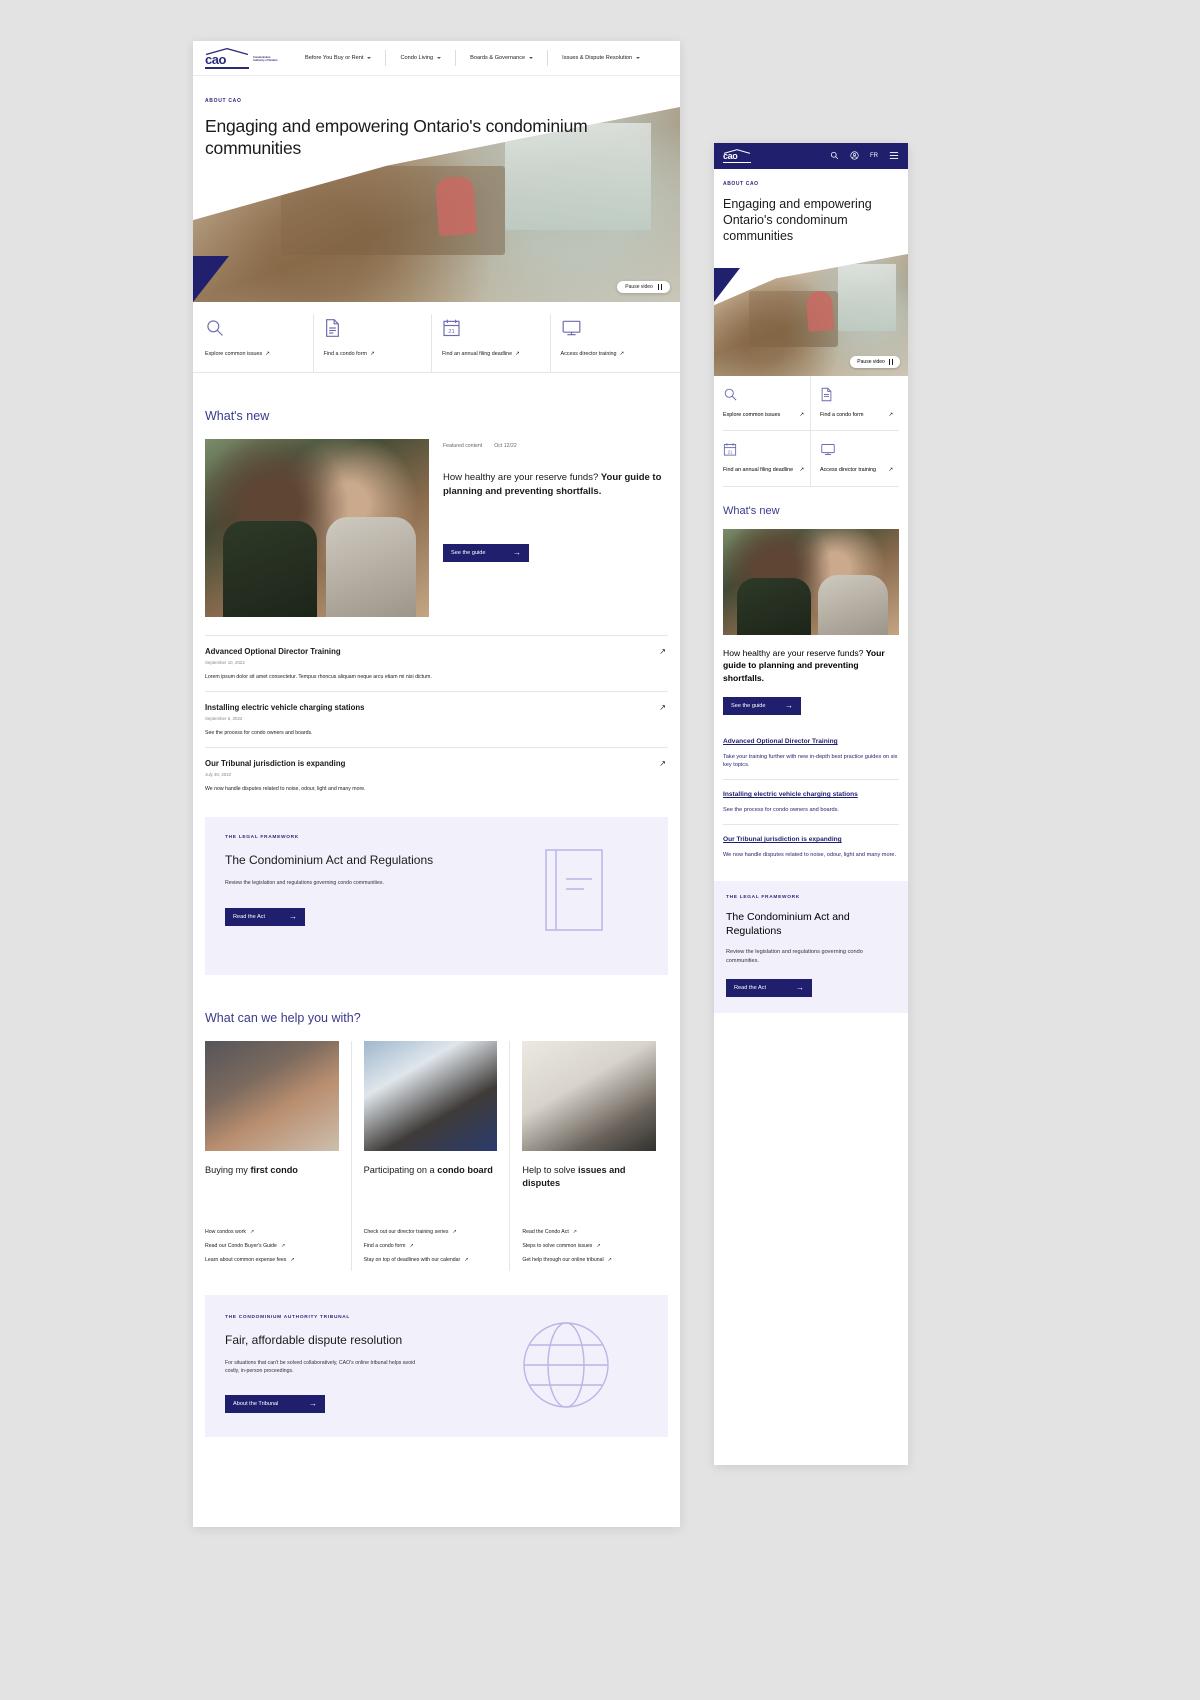  Describe the element at coordinates (589, 1232) in the screenshot. I see `help-link: Read the Condo Act ↗` at that location.